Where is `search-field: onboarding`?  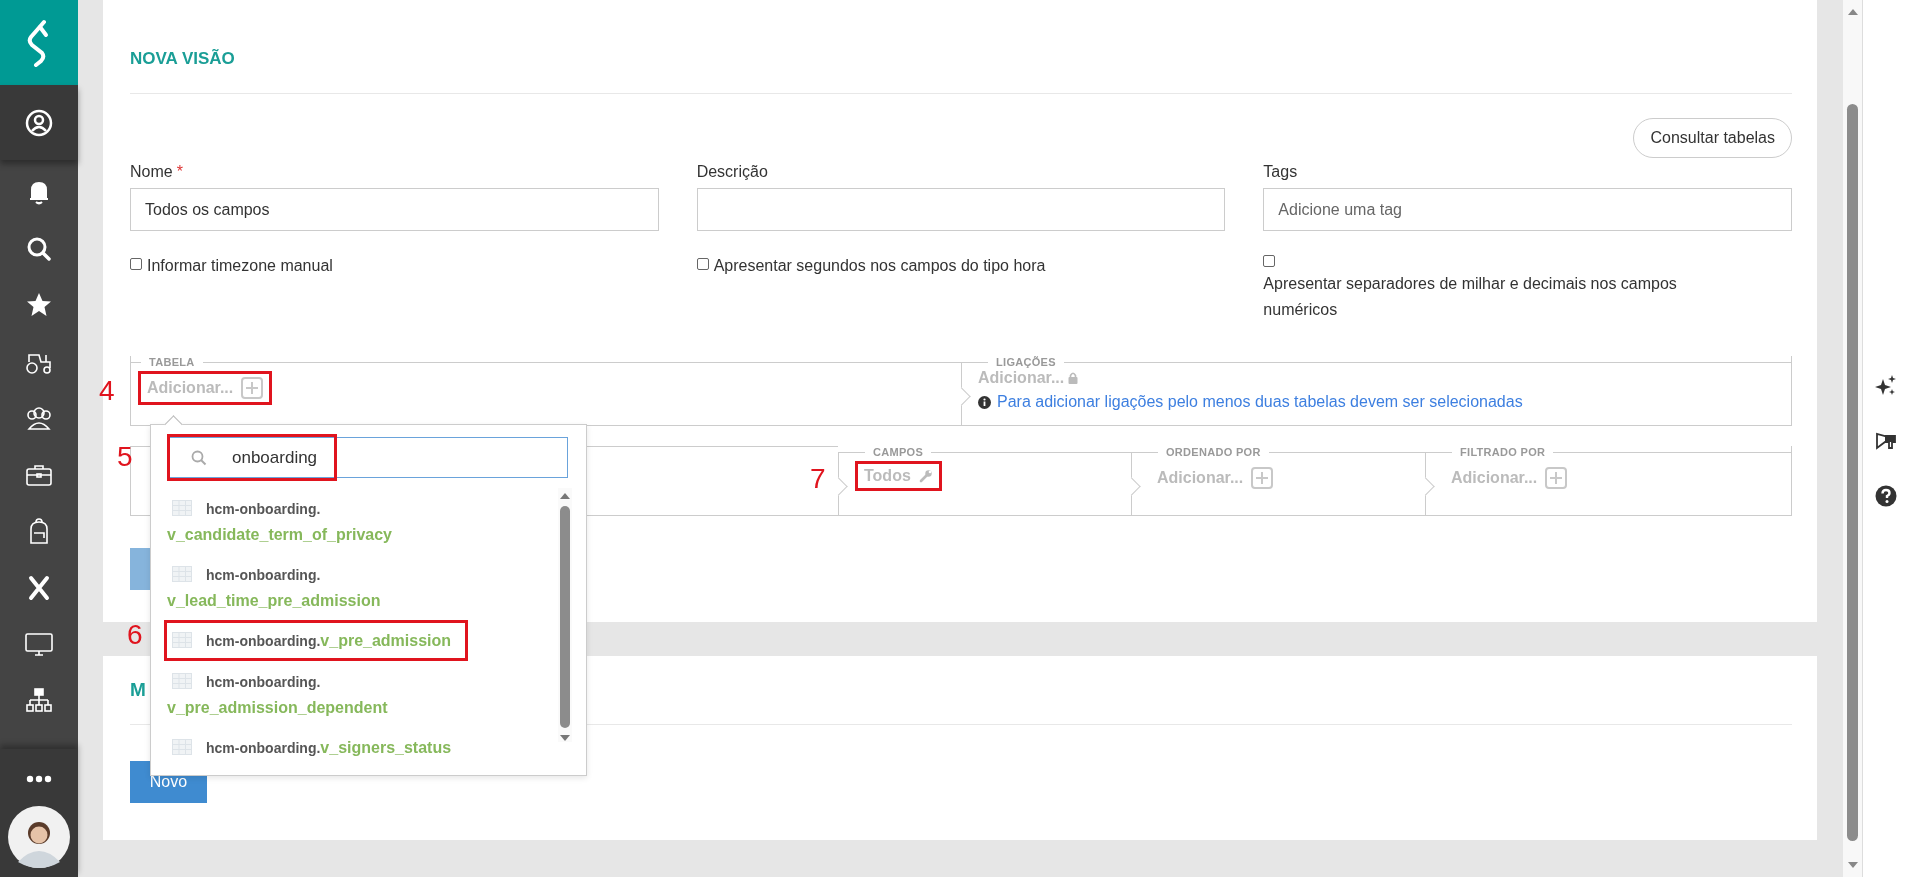
search-field: onboarding is located at coordinates (368, 457).